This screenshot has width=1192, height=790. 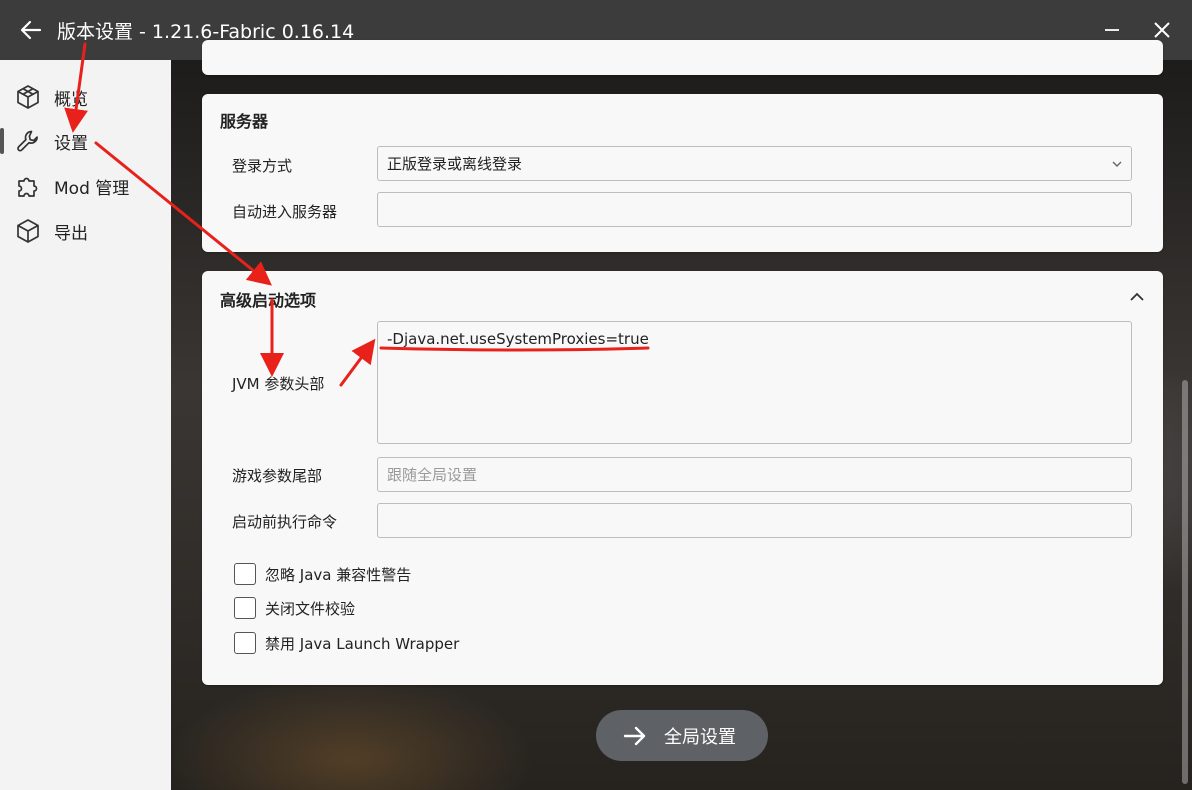 I want to click on pre-launch-command-input, so click(x=754, y=520).